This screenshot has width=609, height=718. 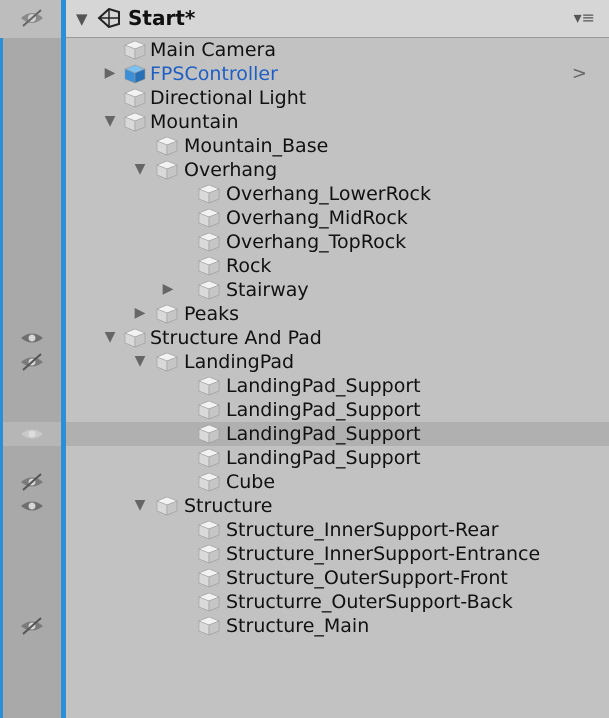 I want to click on hierarchy-row: Structure_OuterSupport-Front, so click(x=337, y=578).